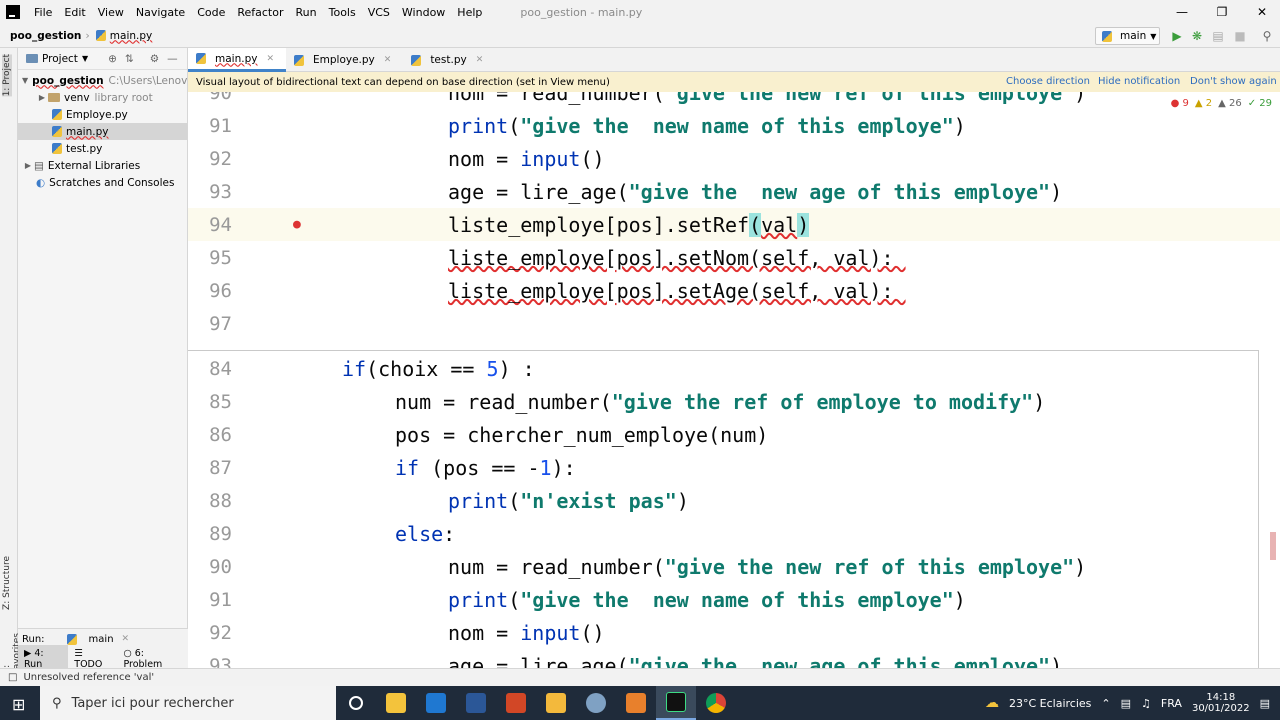 This screenshot has height=720, width=1280. I want to click on code-line: 84 if(choix == 5) :, so click(734, 368).